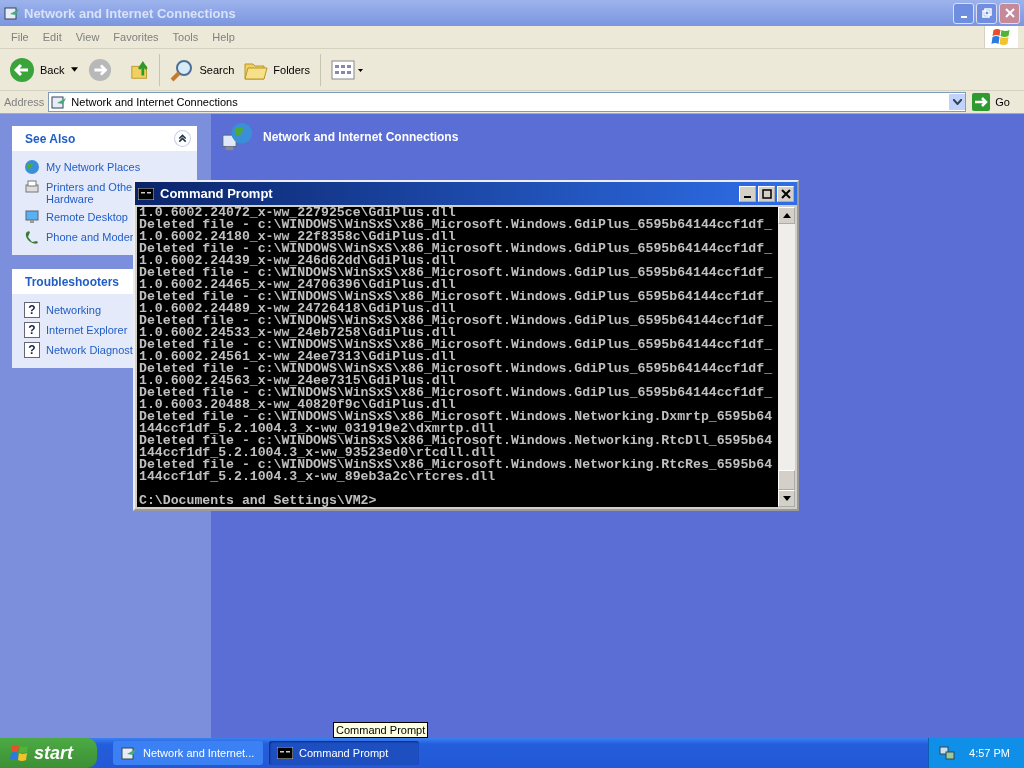 This screenshot has width=1024, height=768. What do you see at coordinates (507, 102) in the screenshot?
I see `address-field: Network and Internet Connections` at bounding box center [507, 102].